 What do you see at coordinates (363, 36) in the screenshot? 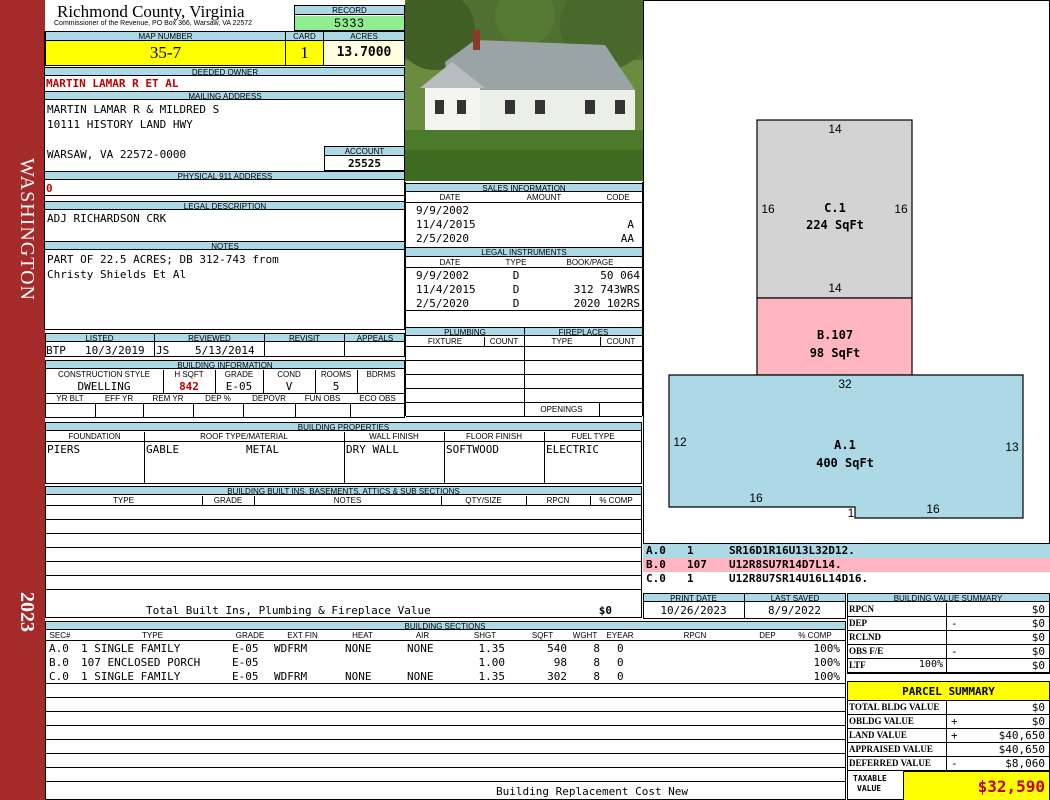
I see `acres-label: ACRES` at bounding box center [363, 36].